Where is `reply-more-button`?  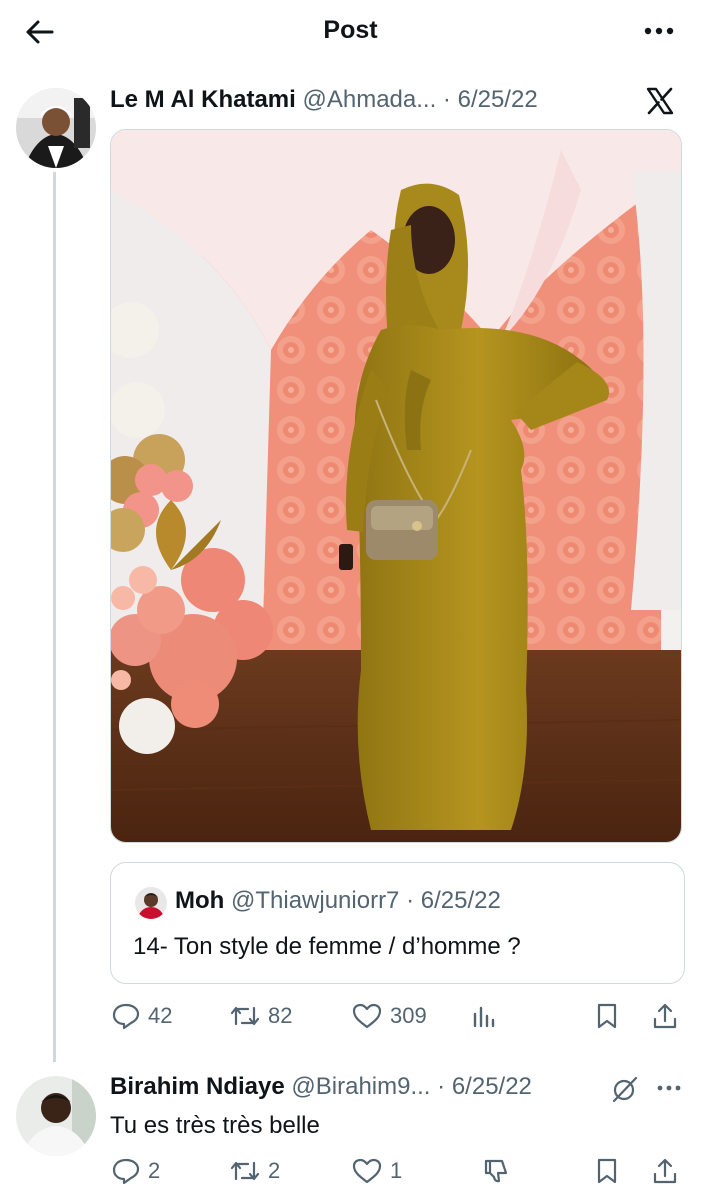
reply-more-button is located at coordinates (669, 1088).